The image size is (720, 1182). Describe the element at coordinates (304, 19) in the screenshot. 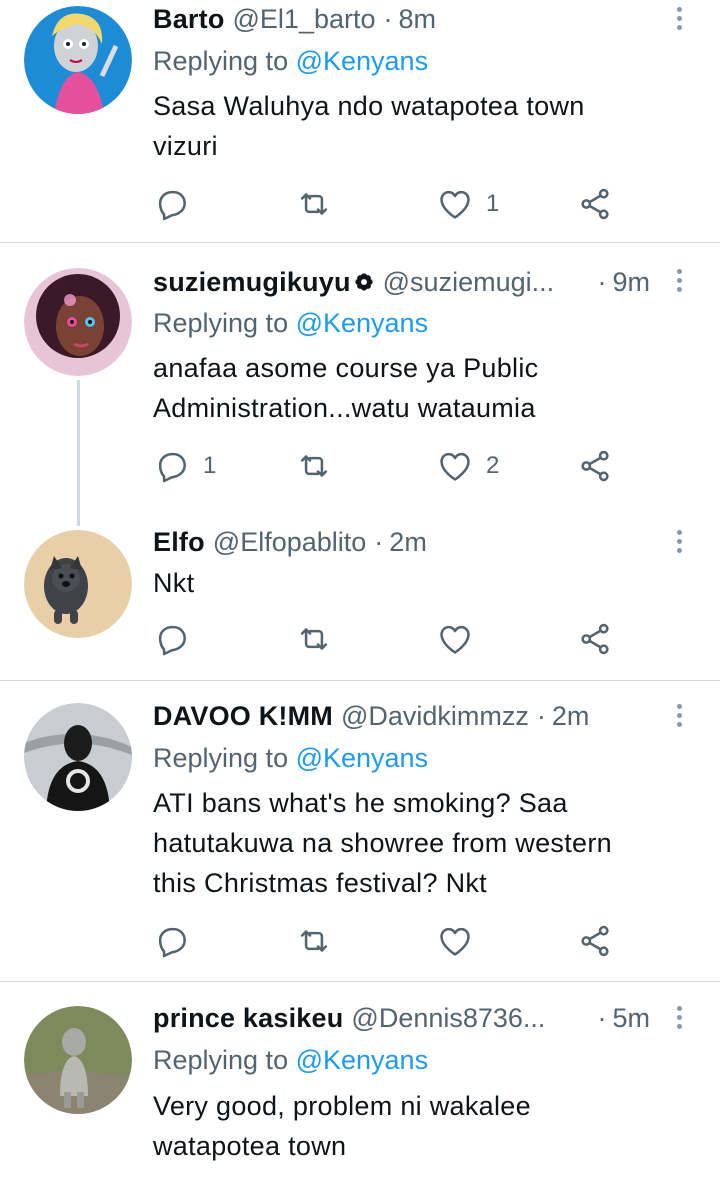

I see `user-handle: @El1_barto` at that location.